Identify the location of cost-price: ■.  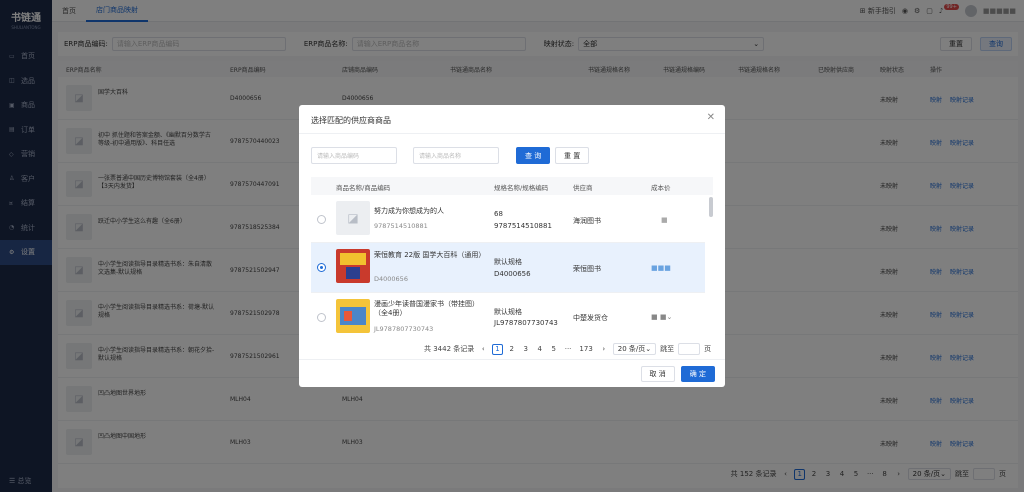
(664, 220).